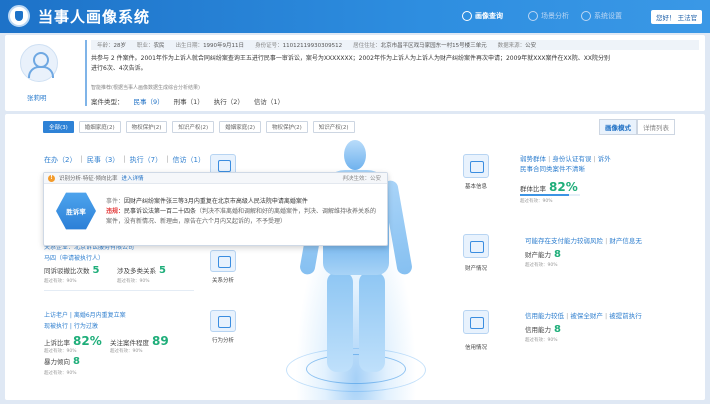  Describe the element at coordinates (618, 127) in the screenshot. I see `portrait-mode-button: 画像模式` at that location.